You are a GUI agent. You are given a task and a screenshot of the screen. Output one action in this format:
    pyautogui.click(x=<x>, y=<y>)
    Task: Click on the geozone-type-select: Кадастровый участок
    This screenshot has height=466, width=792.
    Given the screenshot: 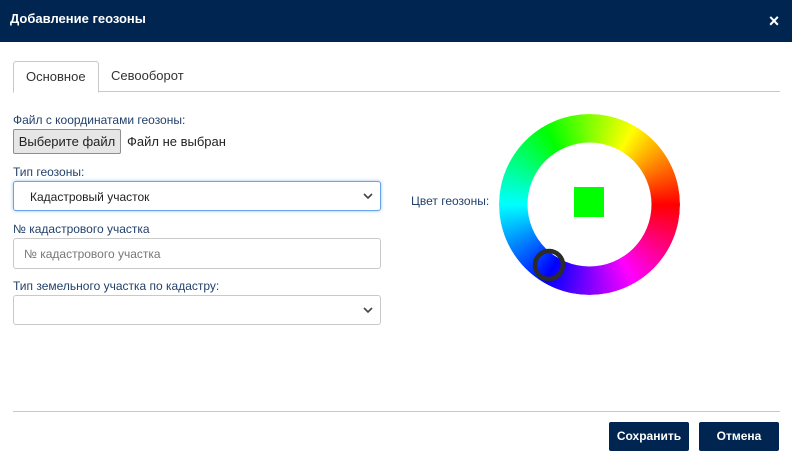 What is the action you would take?
    pyautogui.click(x=197, y=196)
    